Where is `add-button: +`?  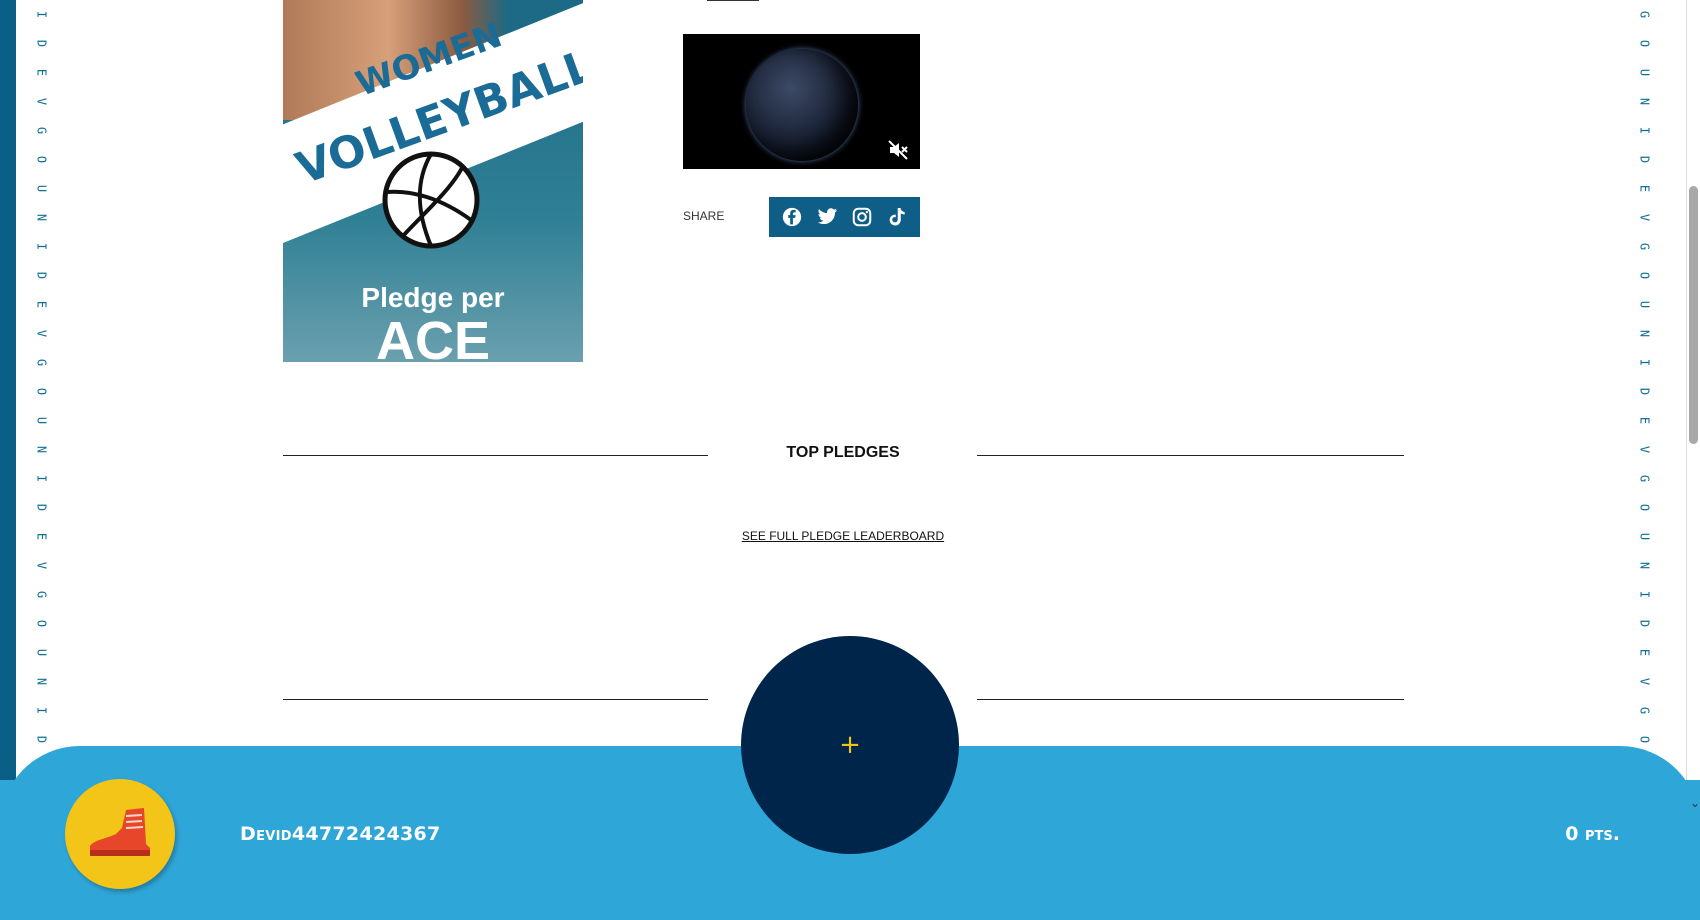
add-button: + is located at coordinates (850, 745).